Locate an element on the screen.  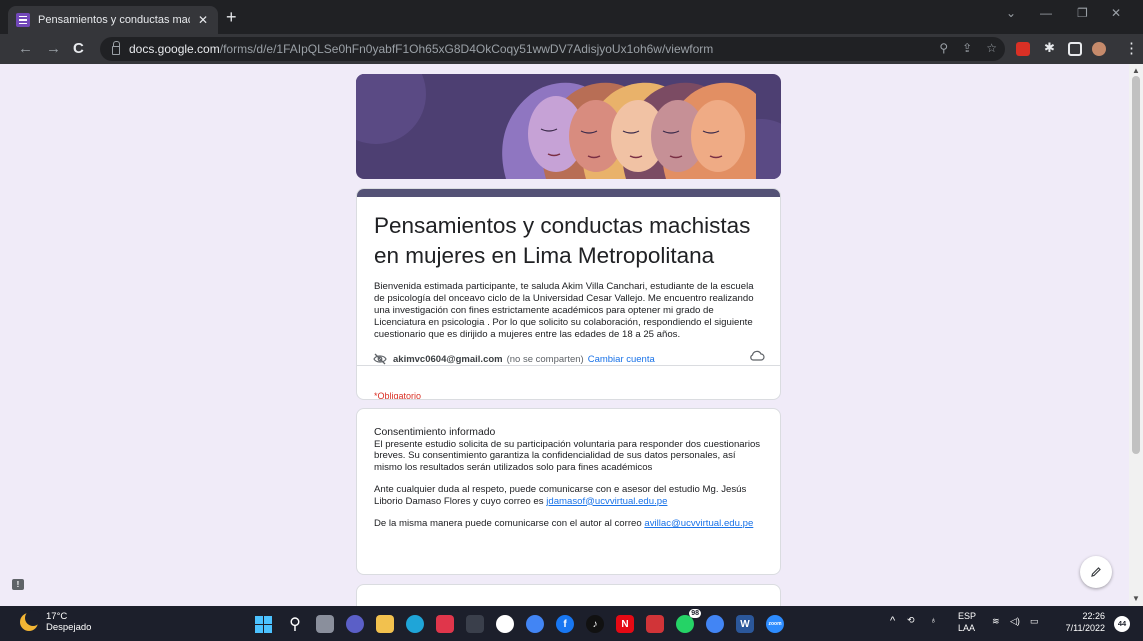
task-view-icon is located at coordinates (325, 624).